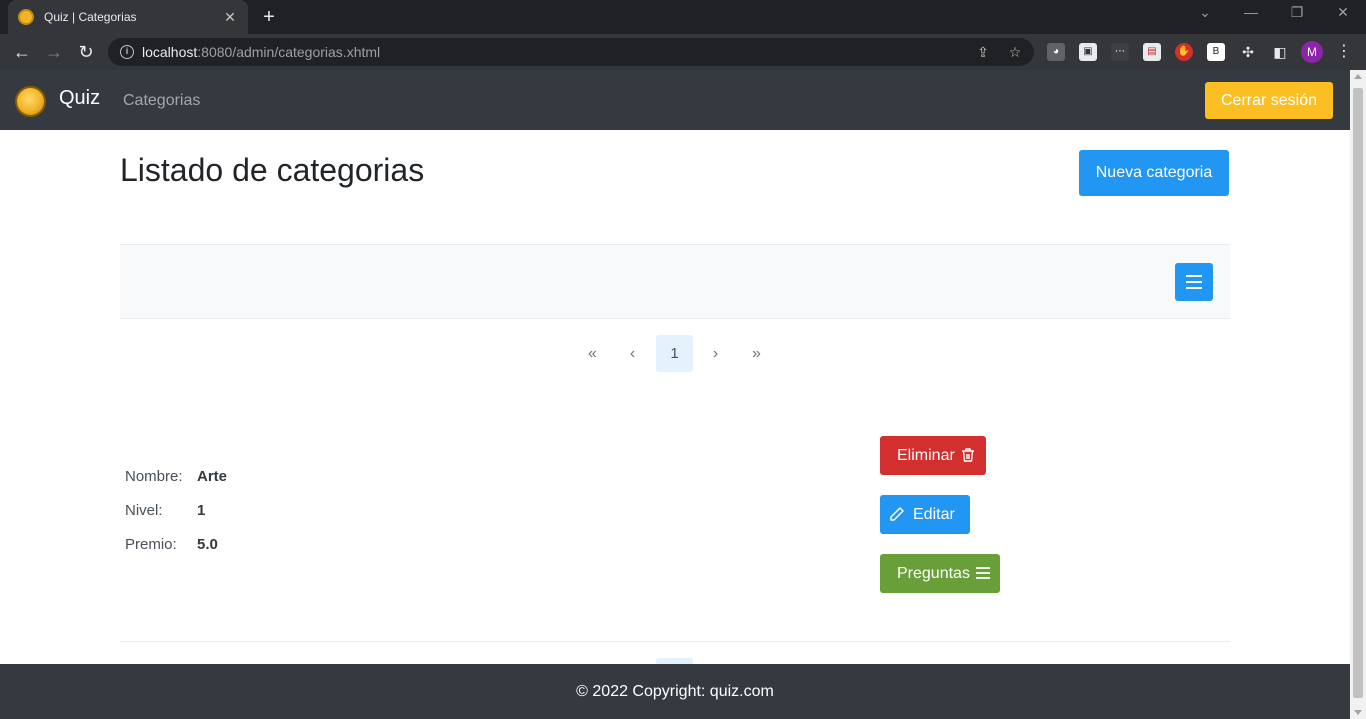 The image size is (1366, 719). I want to click on extension-b-icon: B, so click(1216, 52).